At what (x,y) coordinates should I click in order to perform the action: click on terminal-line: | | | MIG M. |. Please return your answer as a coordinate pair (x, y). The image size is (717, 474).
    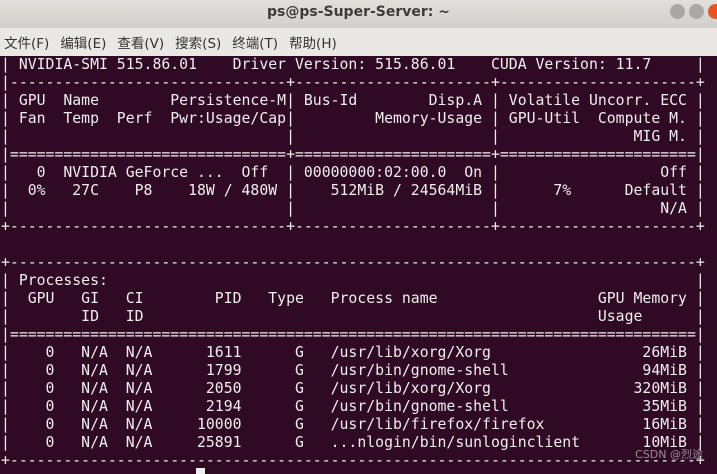
    Looking at the image, I should click on (353, 136).